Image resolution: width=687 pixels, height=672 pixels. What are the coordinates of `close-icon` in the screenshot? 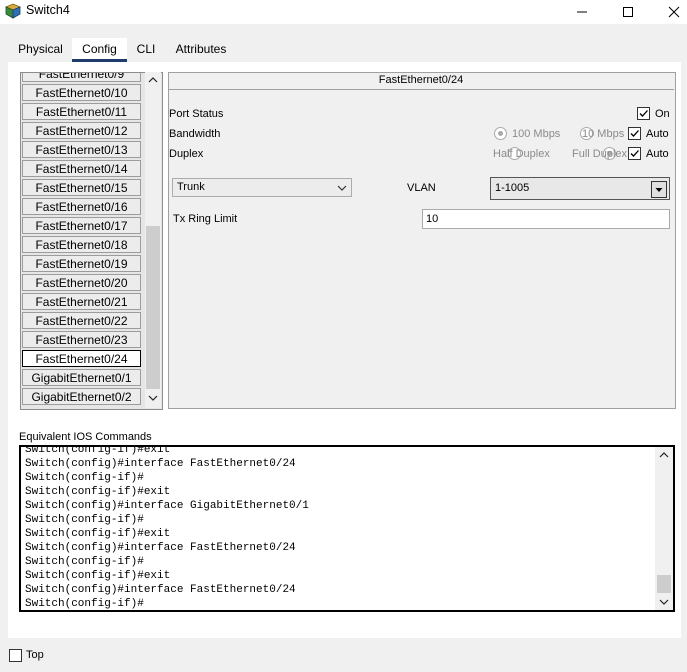 It's located at (674, 12).